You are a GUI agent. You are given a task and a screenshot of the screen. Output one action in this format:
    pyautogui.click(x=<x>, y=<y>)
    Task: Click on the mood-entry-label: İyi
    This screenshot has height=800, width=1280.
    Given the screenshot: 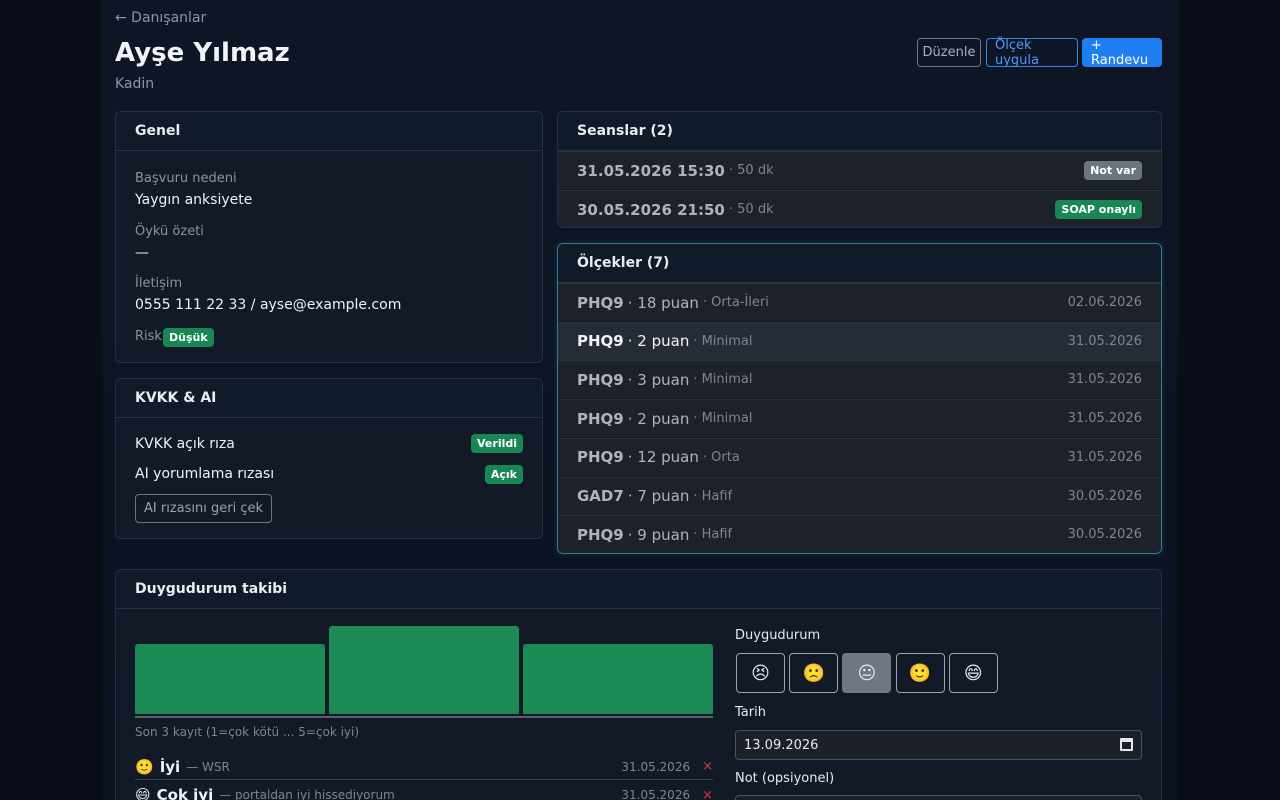 What is the action you would take?
    pyautogui.click(x=170, y=766)
    